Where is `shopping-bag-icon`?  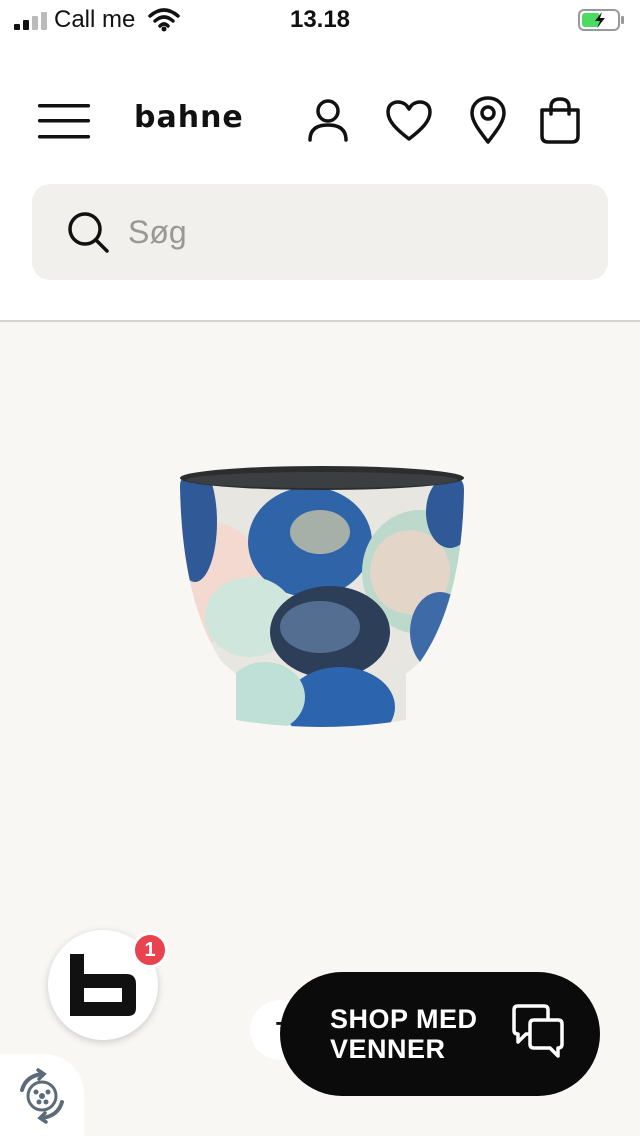
shopping-bag-icon is located at coordinates (560, 120).